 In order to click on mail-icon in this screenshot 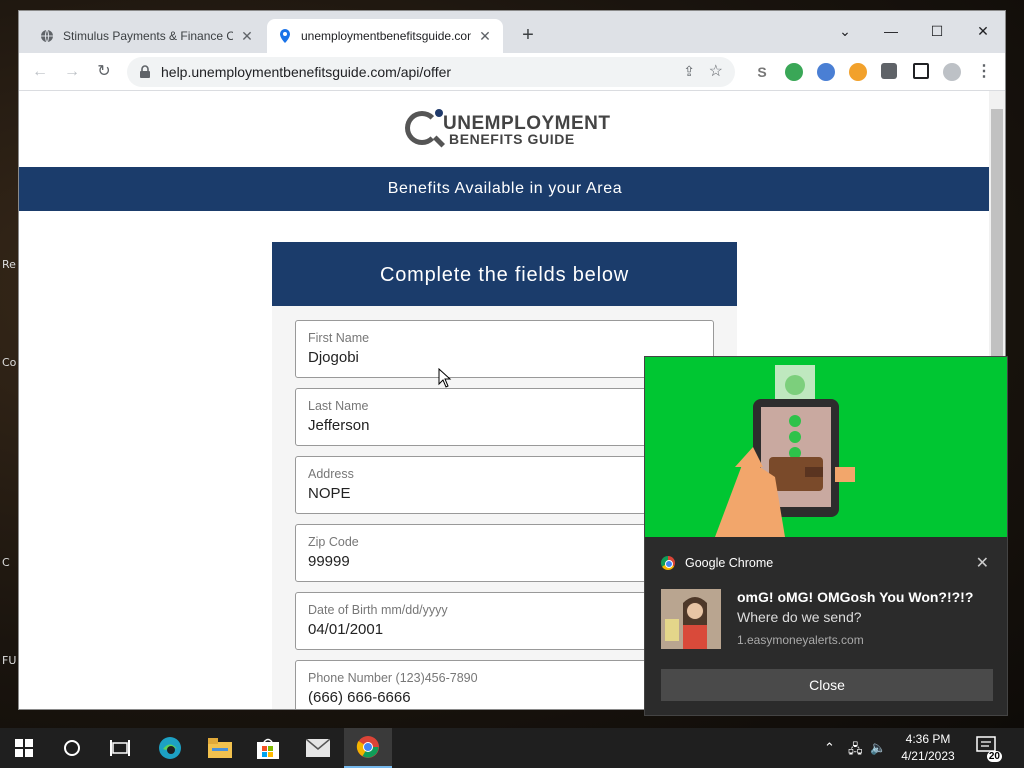, I will do `click(318, 748)`.